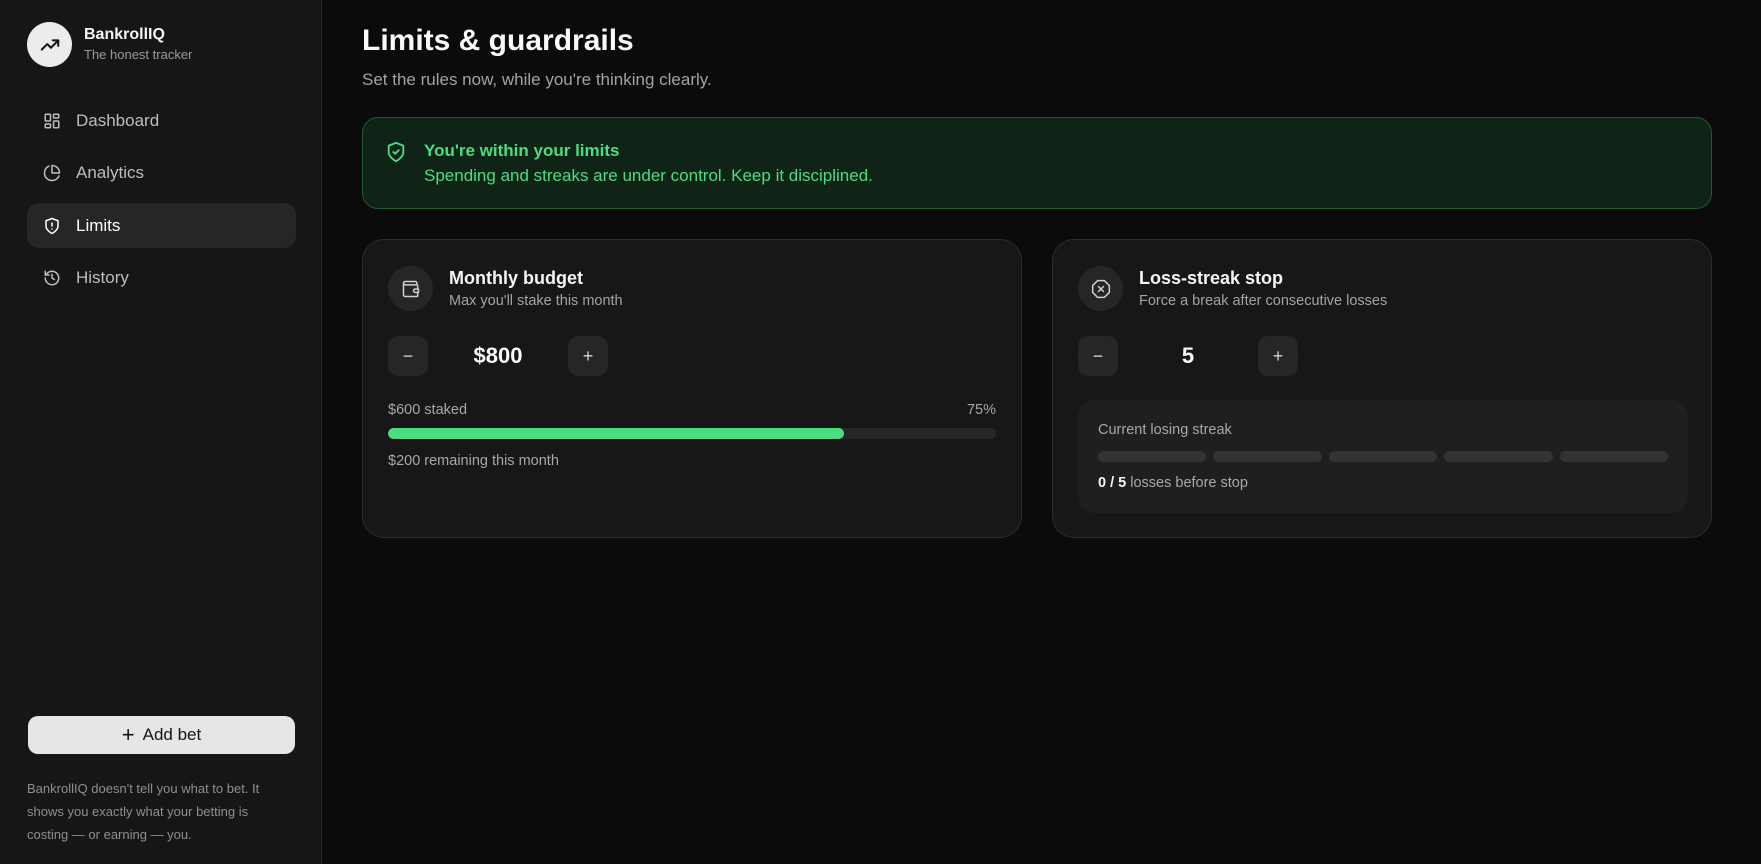  What do you see at coordinates (118, 120) in the screenshot?
I see `sidebar-item-label: Dashboard` at bounding box center [118, 120].